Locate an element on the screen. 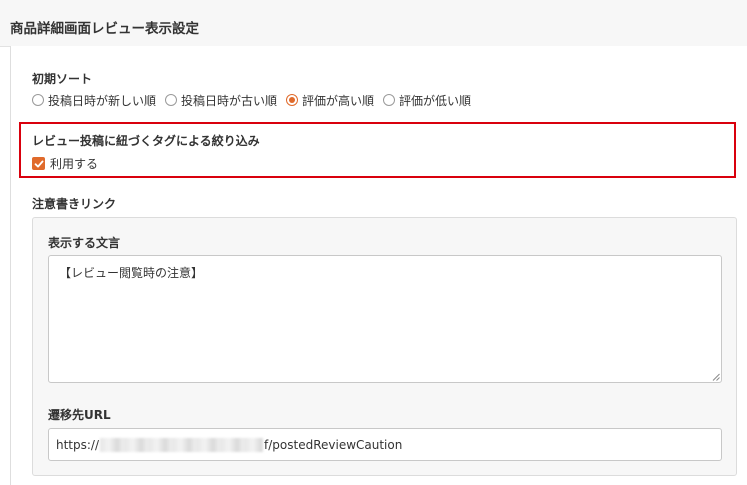 The width and height of the screenshot is (747, 485). checkmark-icon is located at coordinates (38, 163).